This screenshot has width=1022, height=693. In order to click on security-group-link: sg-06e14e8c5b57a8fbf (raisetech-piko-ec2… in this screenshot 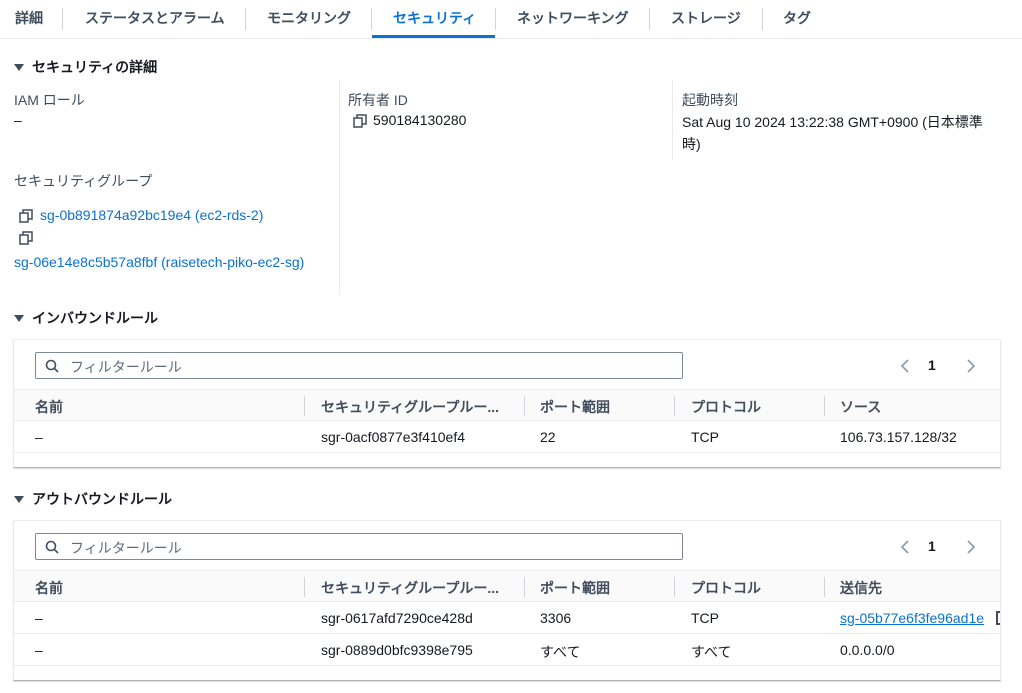, I will do `click(159, 262)`.